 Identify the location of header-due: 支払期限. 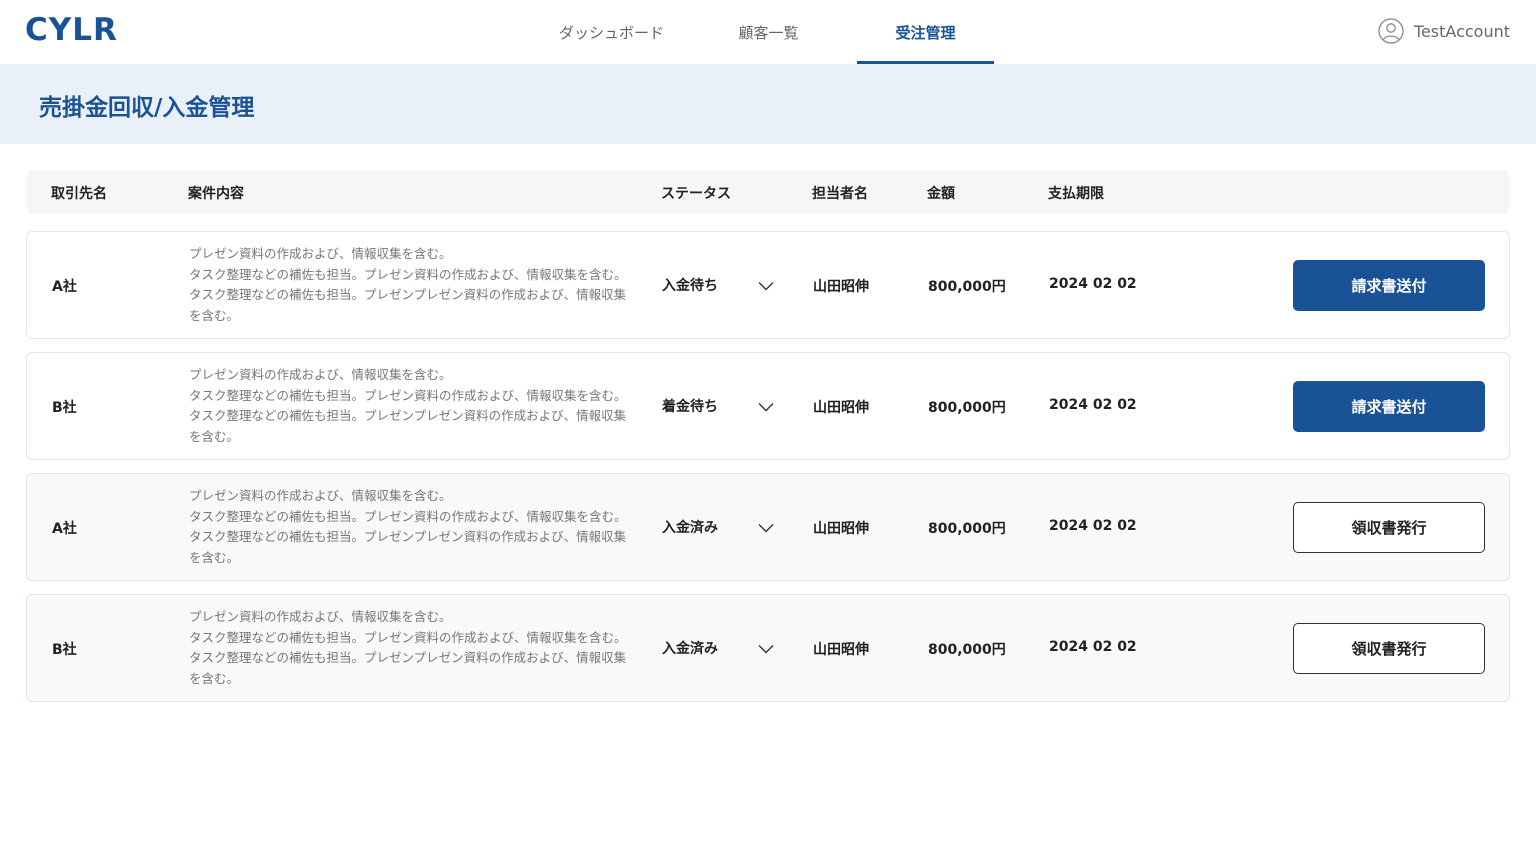
(1076, 194).